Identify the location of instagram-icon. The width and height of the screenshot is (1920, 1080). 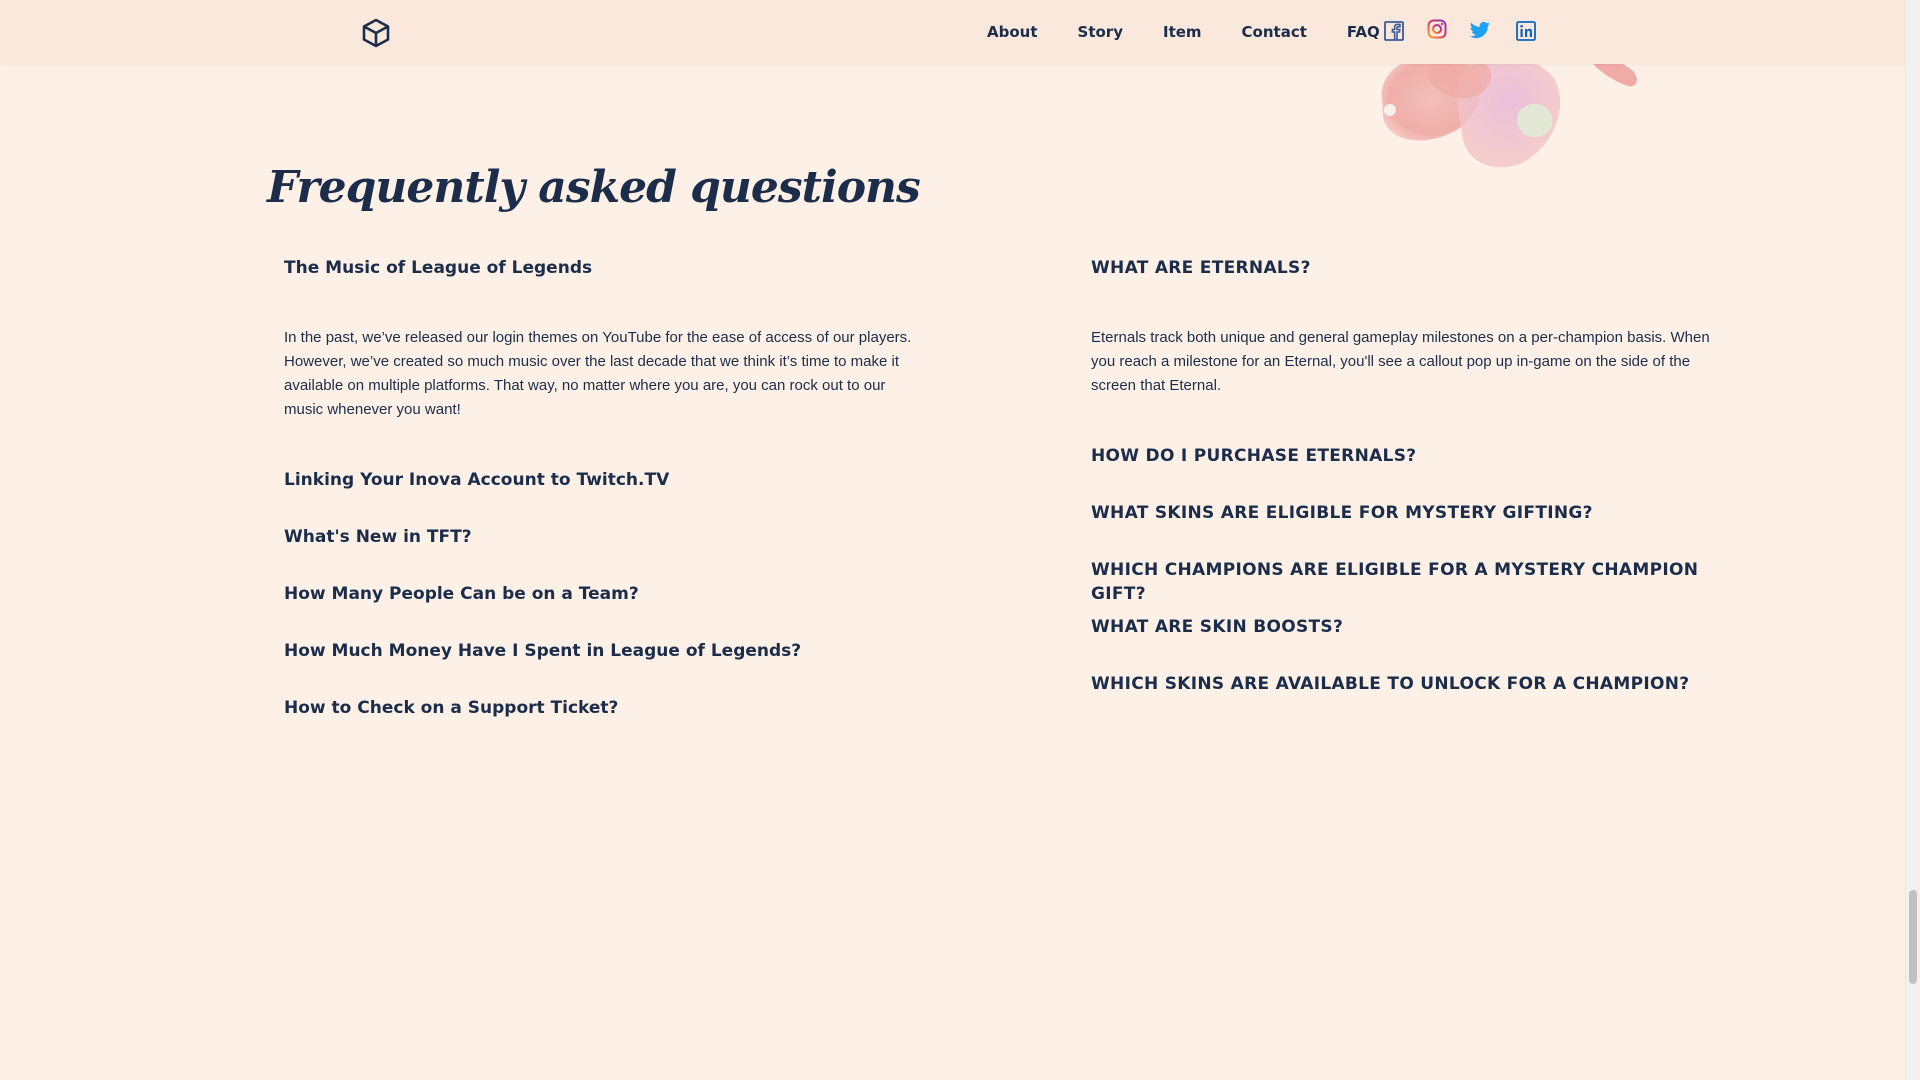
(1437, 29).